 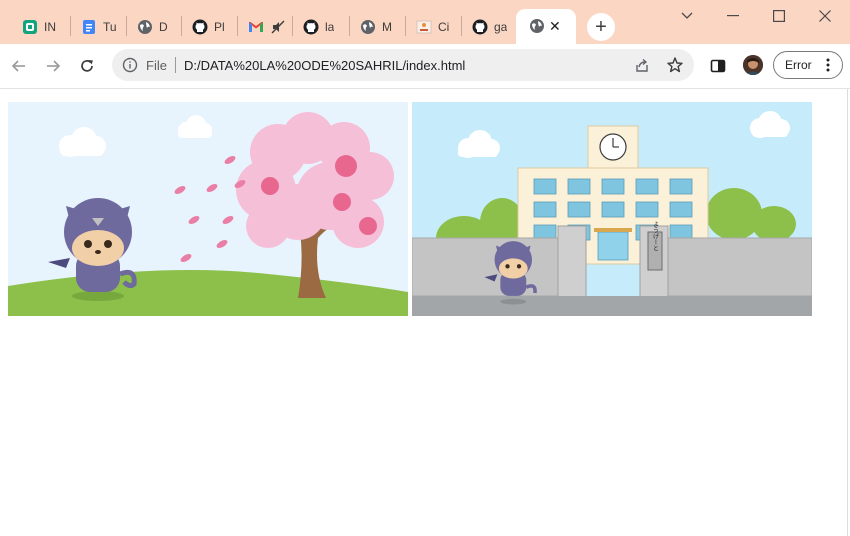 I want to click on forward-button, so click(x=53, y=66).